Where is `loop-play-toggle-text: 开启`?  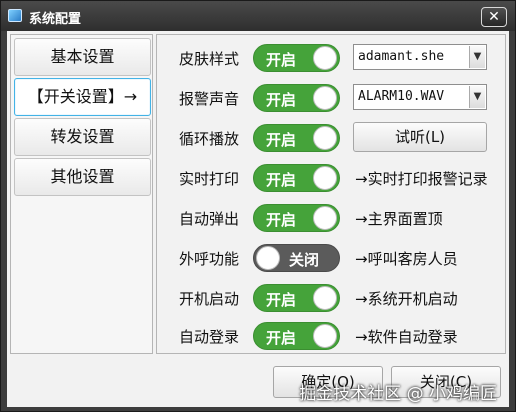 loop-play-toggle-text: 开启 is located at coordinates (281, 140).